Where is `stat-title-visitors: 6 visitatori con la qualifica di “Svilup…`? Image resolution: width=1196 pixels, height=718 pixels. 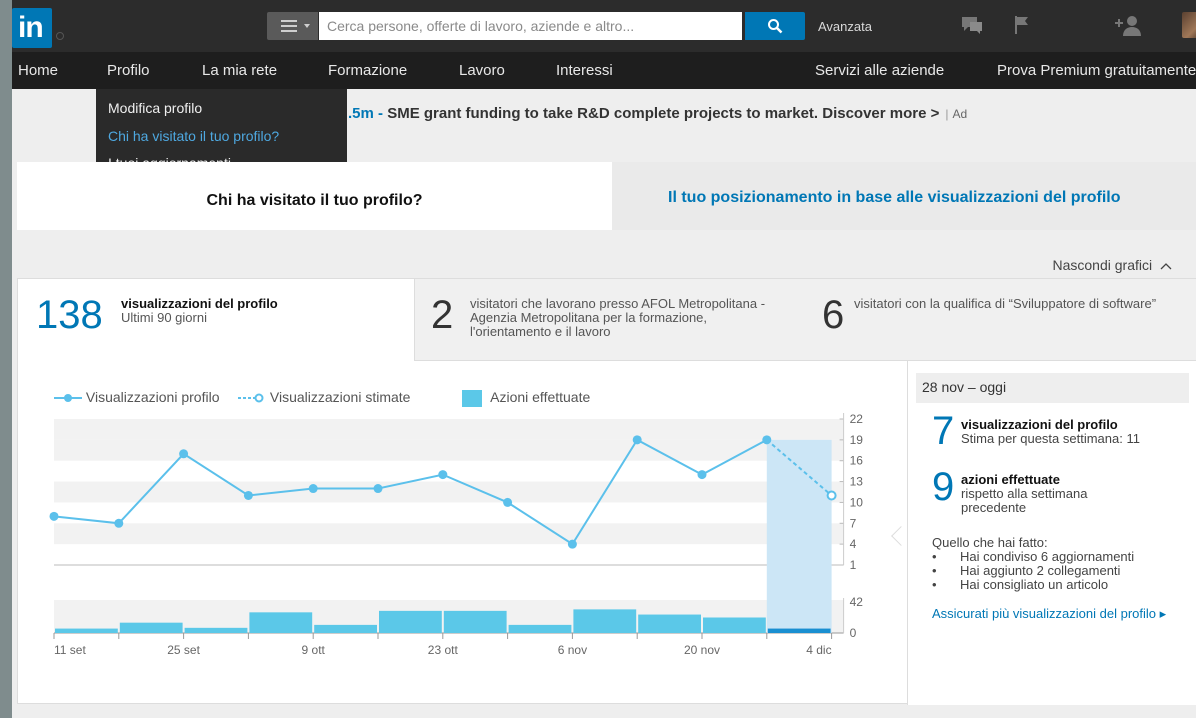 stat-title-visitors: 6 visitatori con la qualifica di “Svilup… is located at coordinates (1001, 320).